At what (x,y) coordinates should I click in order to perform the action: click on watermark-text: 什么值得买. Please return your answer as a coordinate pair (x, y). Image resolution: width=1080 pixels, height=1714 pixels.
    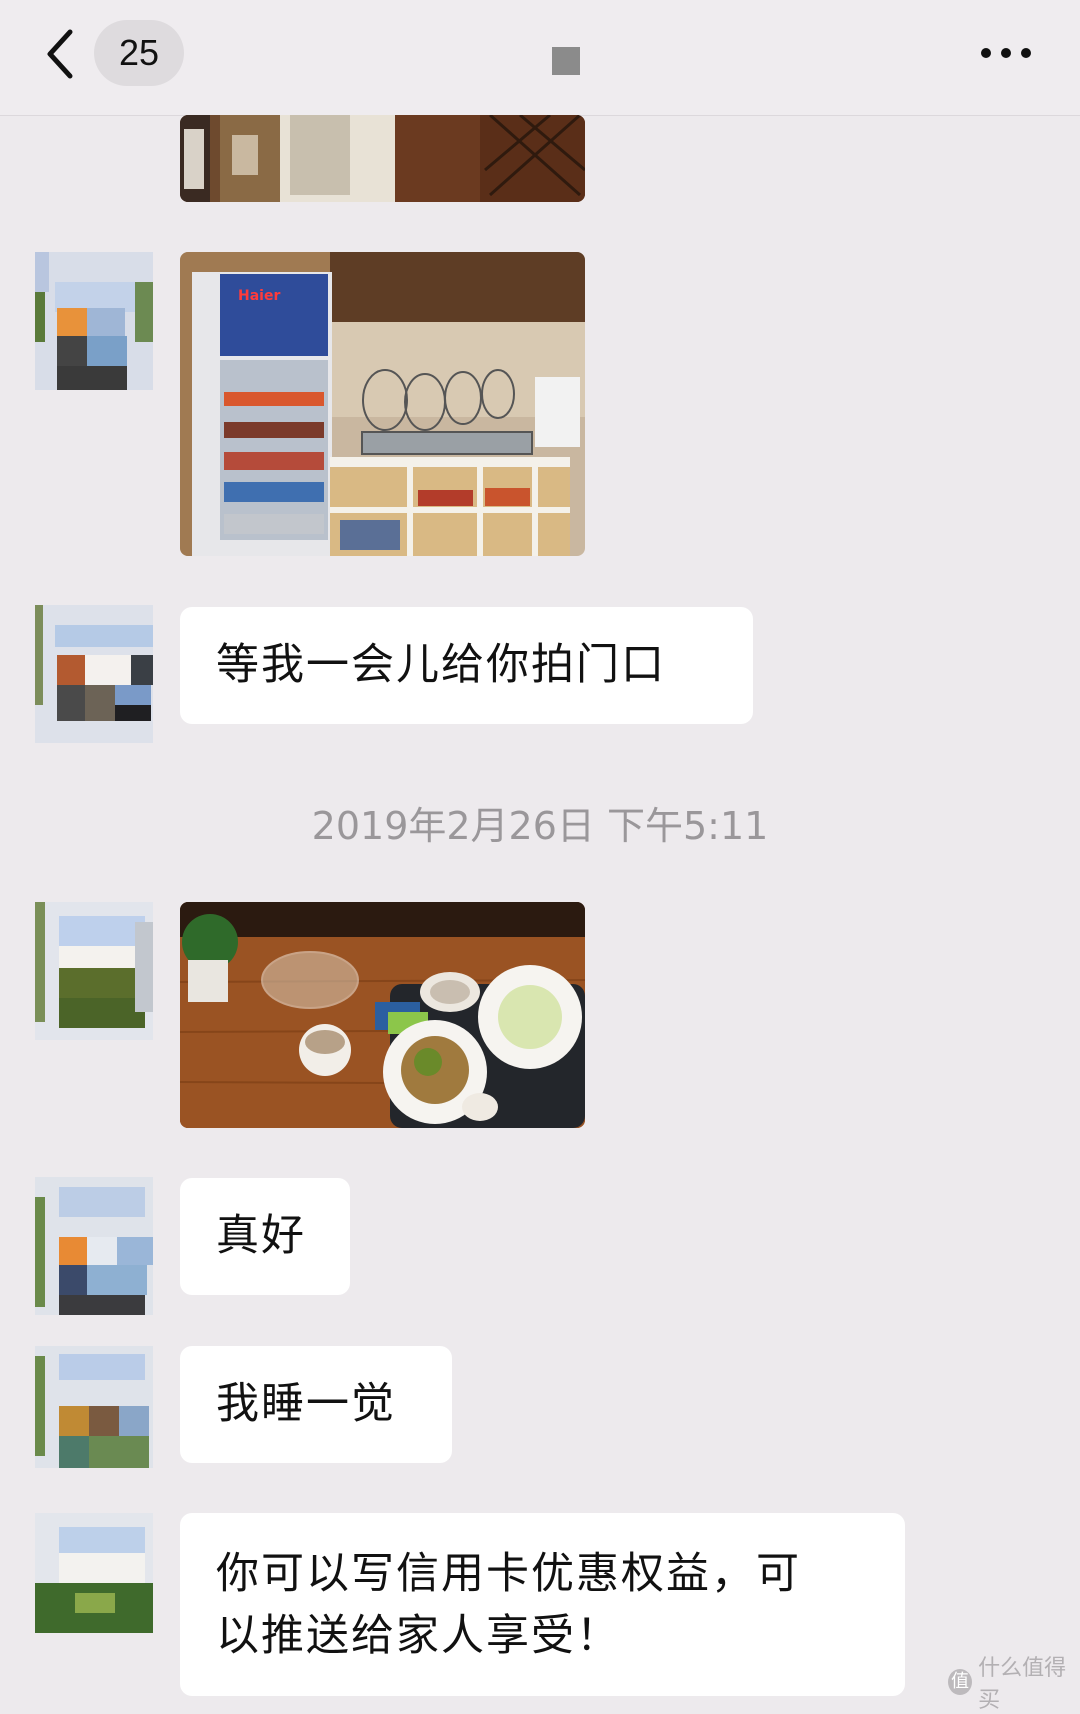
    Looking at the image, I should click on (1022, 1684).